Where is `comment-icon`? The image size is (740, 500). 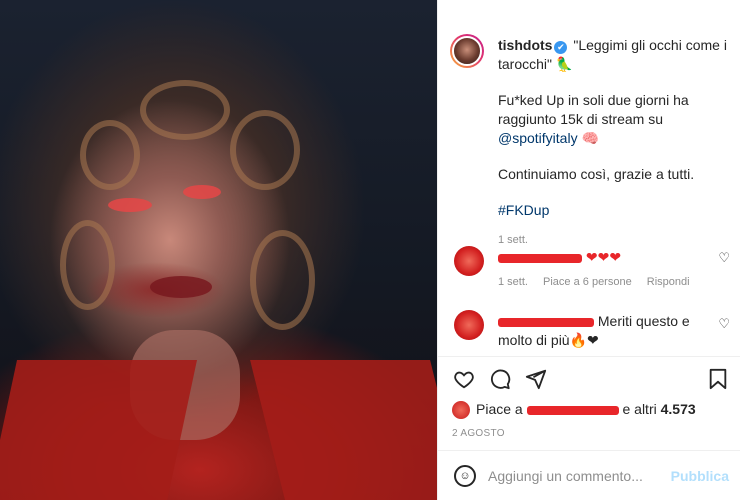 comment-icon is located at coordinates (500, 380).